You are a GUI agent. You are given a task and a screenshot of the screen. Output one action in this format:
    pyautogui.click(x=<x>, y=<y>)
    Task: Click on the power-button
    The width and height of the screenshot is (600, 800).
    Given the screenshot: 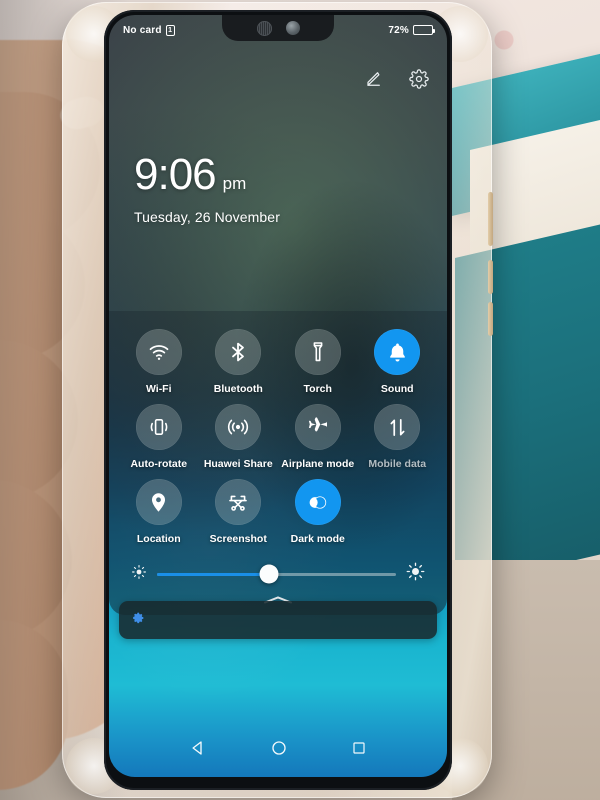 What is the action you would take?
    pyautogui.click(x=490, y=319)
    